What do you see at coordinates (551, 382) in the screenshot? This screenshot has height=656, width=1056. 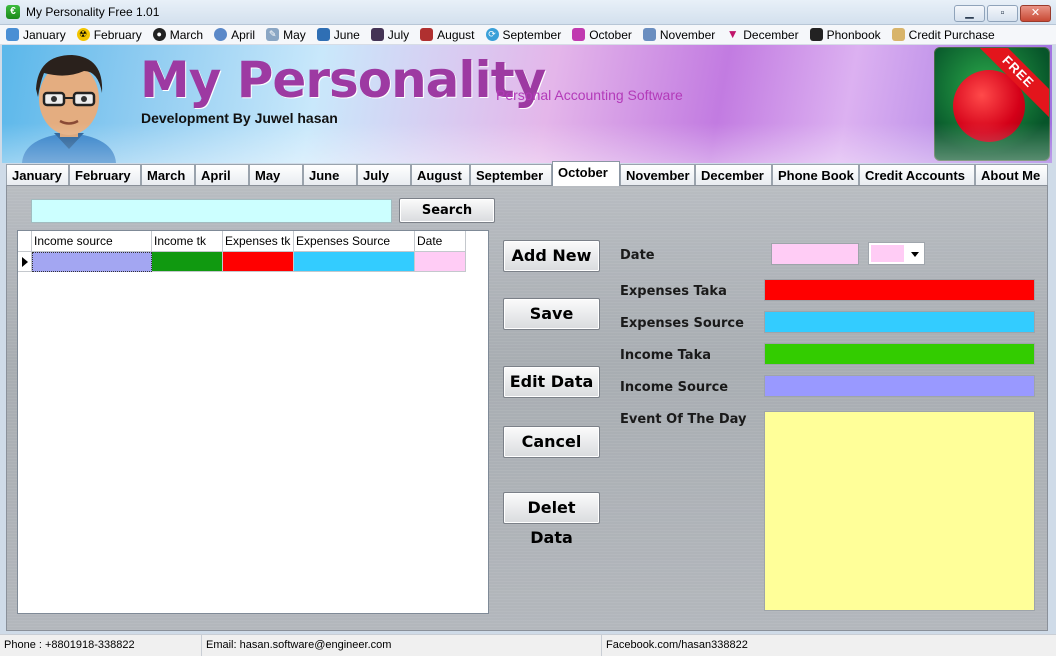 I see `edit-data-button: Edit Data` at bounding box center [551, 382].